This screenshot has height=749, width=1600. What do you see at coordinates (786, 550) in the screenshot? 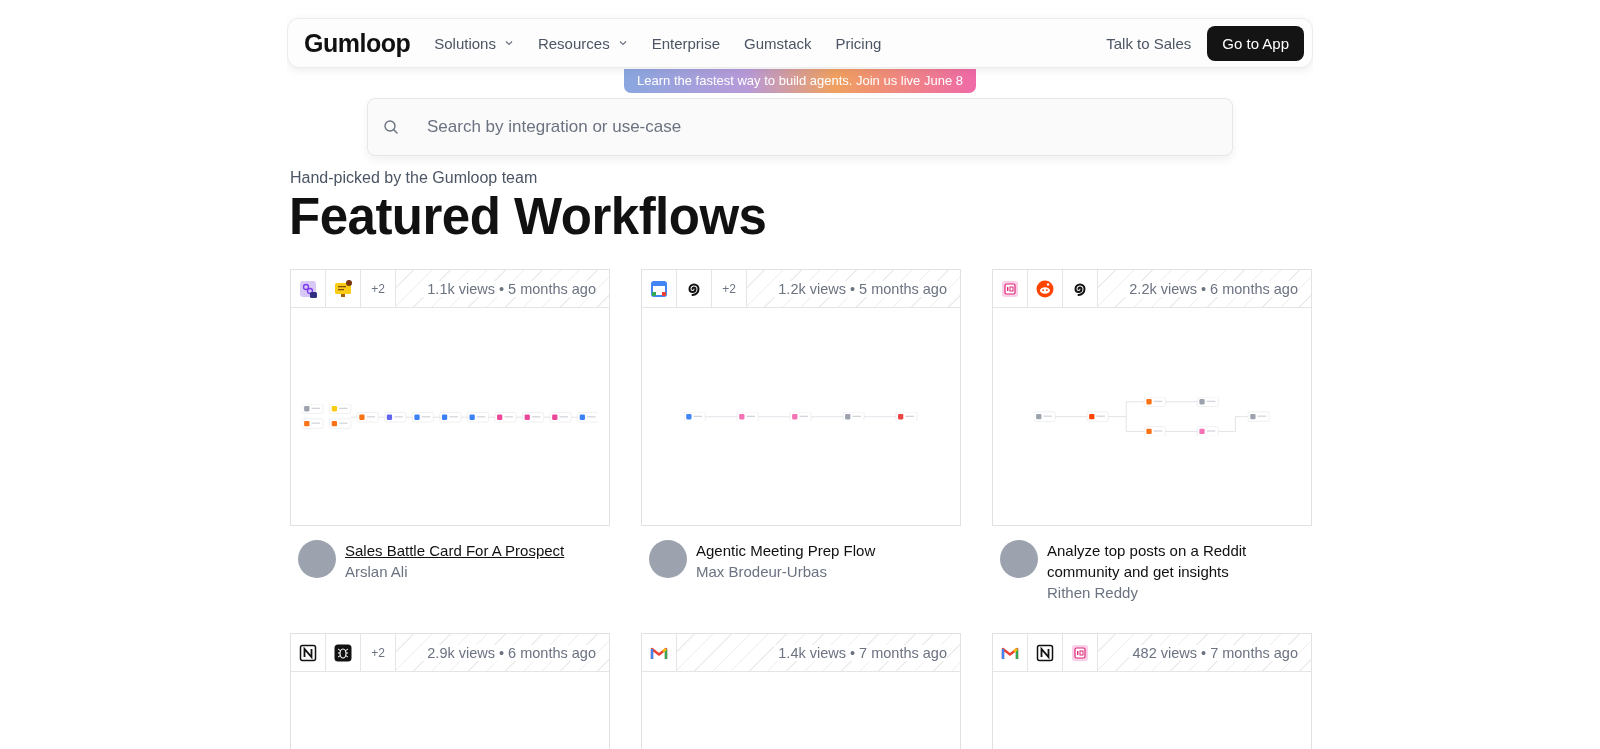
I see `workflow-title: Agentic Meeting Prep Flow` at bounding box center [786, 550].